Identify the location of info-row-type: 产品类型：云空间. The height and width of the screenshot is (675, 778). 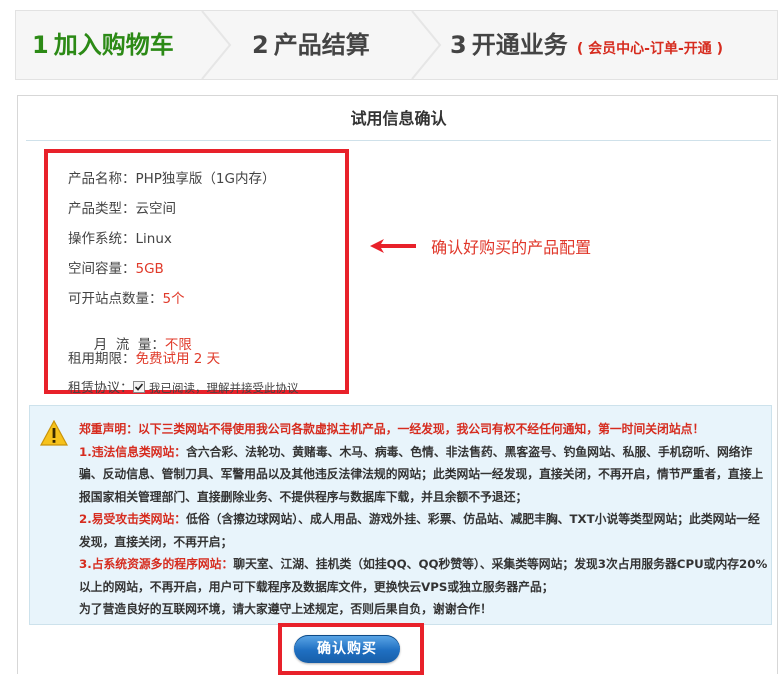
(122, 207).